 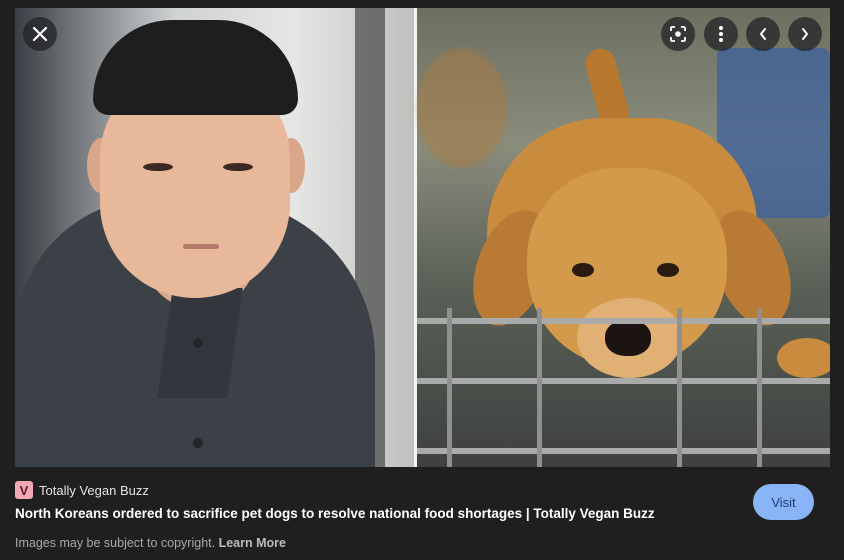 I want to click on lens-icon, so click(x=678, y=34).